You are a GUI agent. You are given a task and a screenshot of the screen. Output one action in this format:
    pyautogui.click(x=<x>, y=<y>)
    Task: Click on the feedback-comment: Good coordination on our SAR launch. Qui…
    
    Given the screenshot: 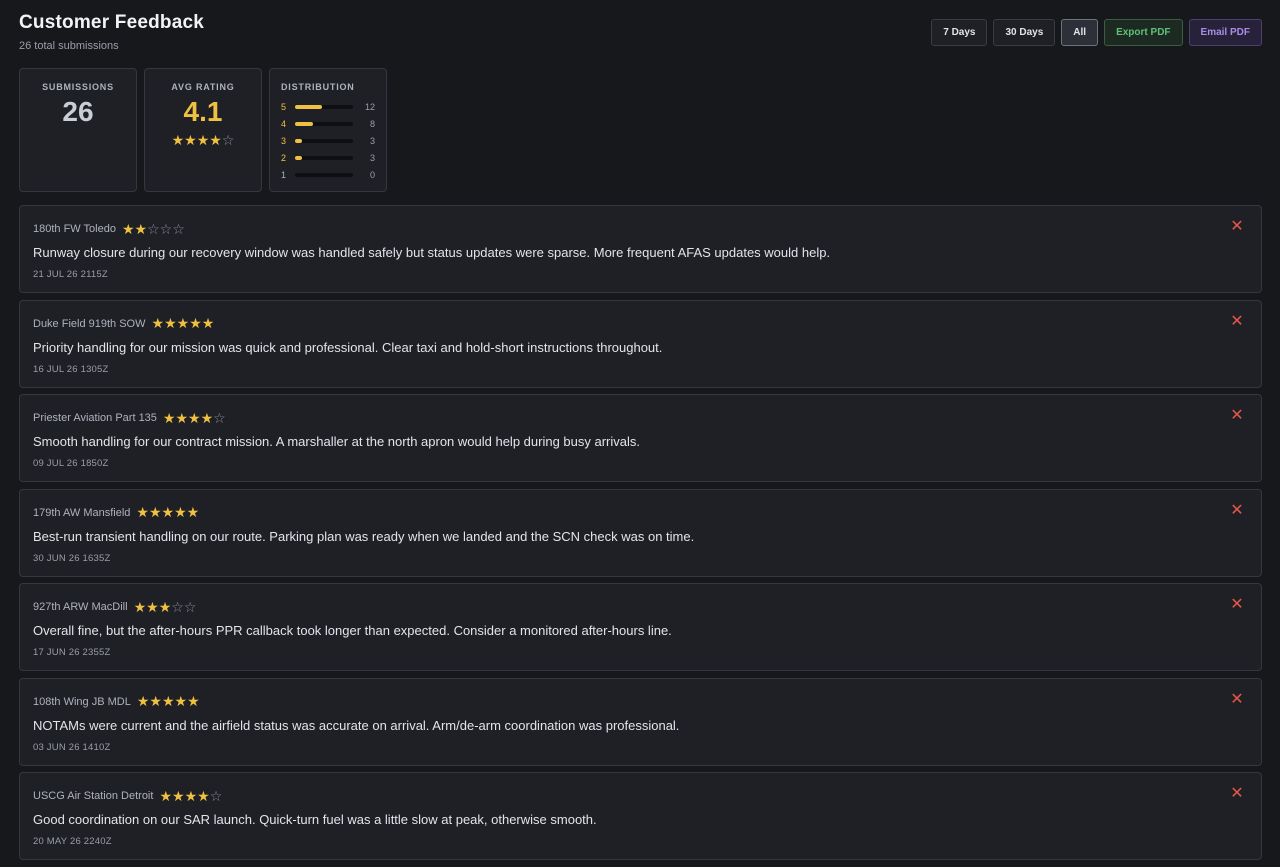 What is the action you would take?
    pyautogui.click(x=315, y=819)
    